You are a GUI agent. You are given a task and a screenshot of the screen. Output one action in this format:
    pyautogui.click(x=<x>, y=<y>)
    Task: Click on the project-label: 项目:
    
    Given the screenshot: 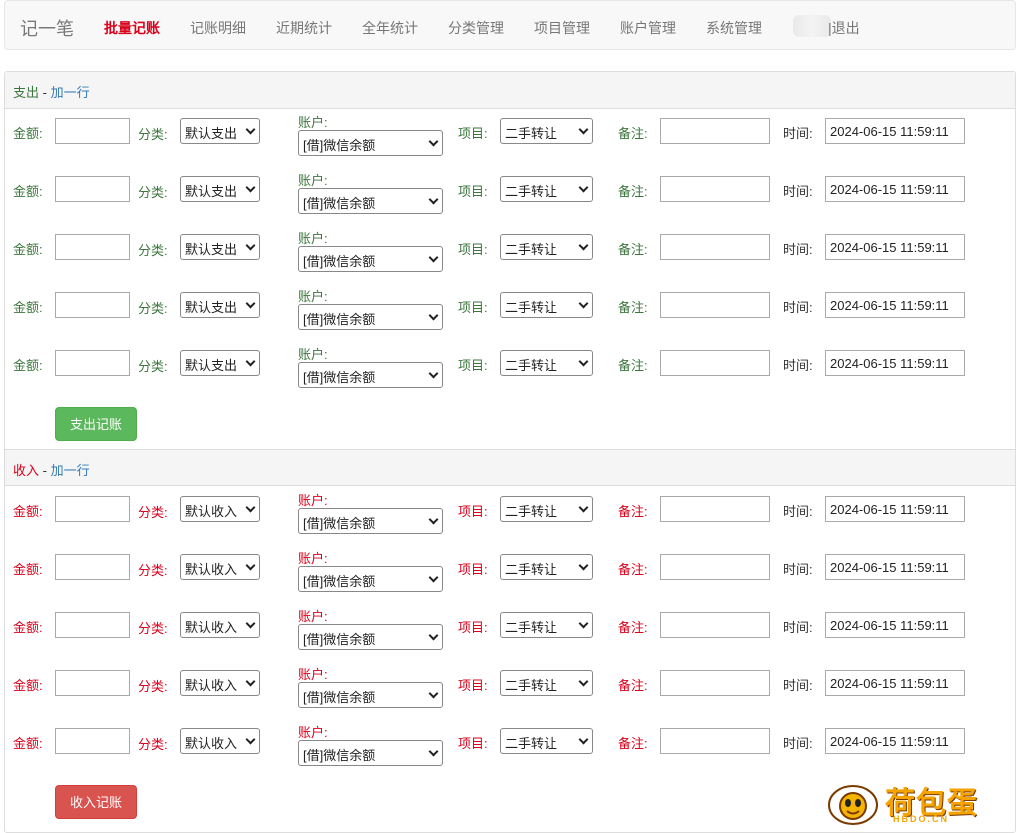 What is the action you would take?
    pyautogui.click(x=473, y=249)
    